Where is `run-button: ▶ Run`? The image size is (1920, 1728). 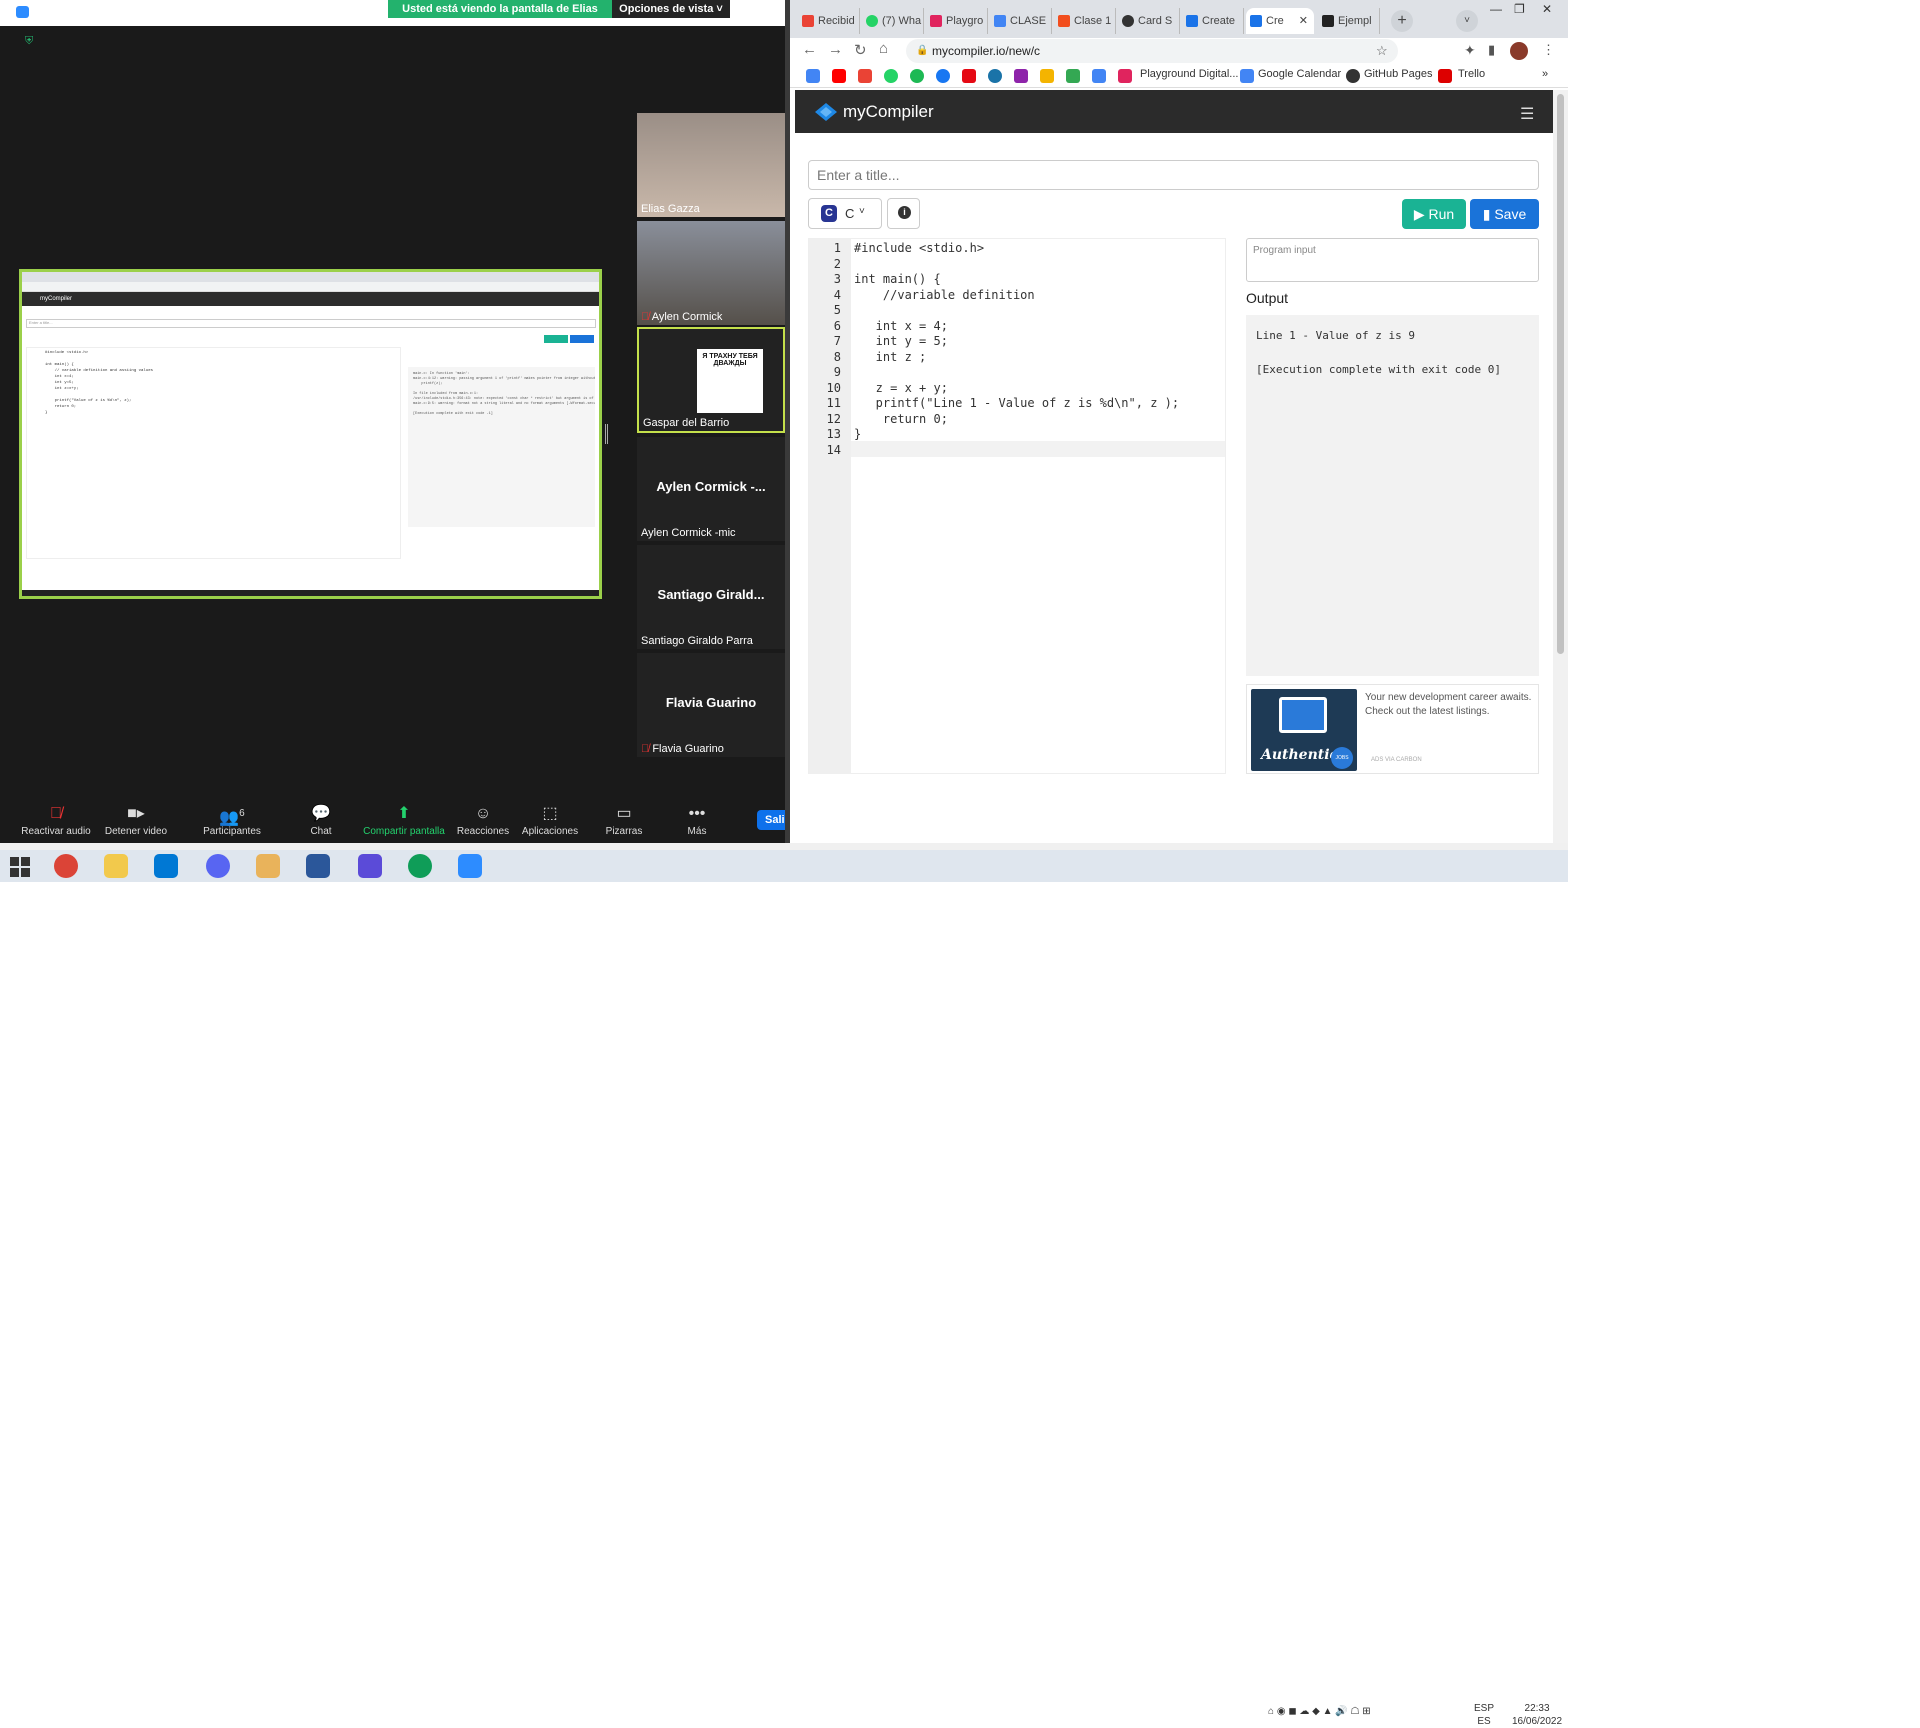 run-button: ▶ Run is located at coordinates (1434, 214).